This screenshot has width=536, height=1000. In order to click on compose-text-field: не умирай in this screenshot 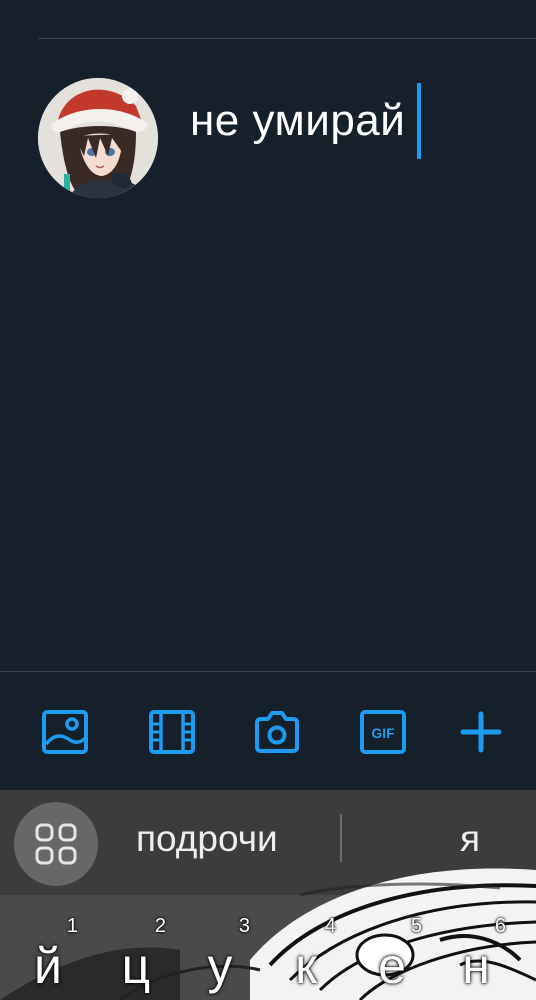, I will do `click(306, 121)`.